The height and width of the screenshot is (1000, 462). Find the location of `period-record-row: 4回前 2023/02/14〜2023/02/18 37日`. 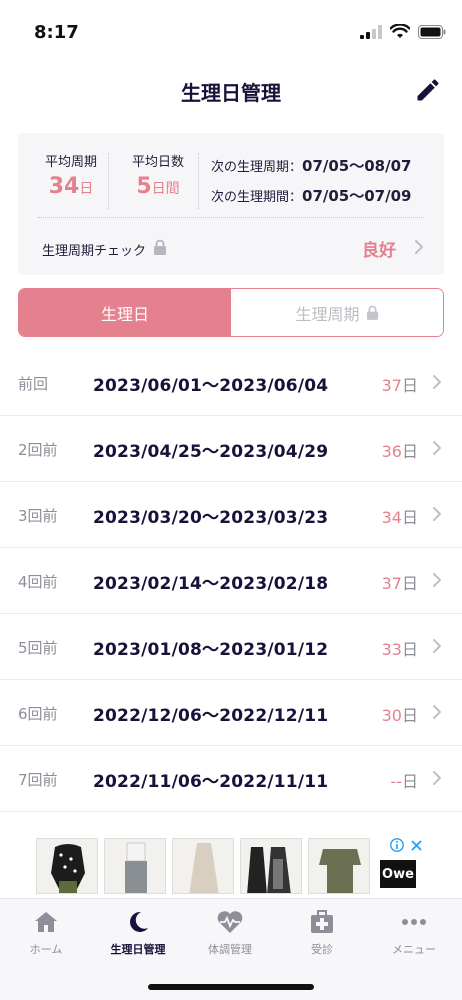

period-record-row: 4回前 2023/02/14〜2023/02/18 37日 is located at coordinates (231, 581).